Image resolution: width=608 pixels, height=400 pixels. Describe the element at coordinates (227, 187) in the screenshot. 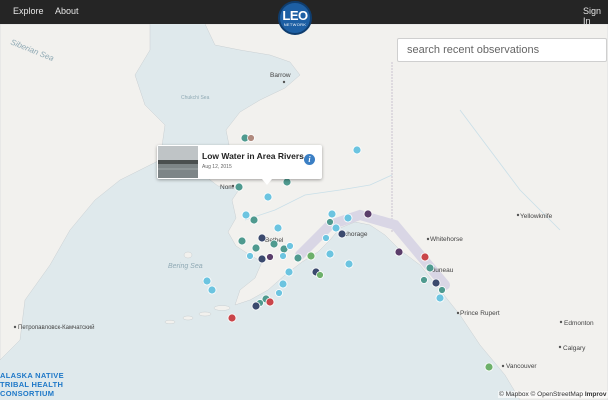

I see `label-nome: Nom` at that location.